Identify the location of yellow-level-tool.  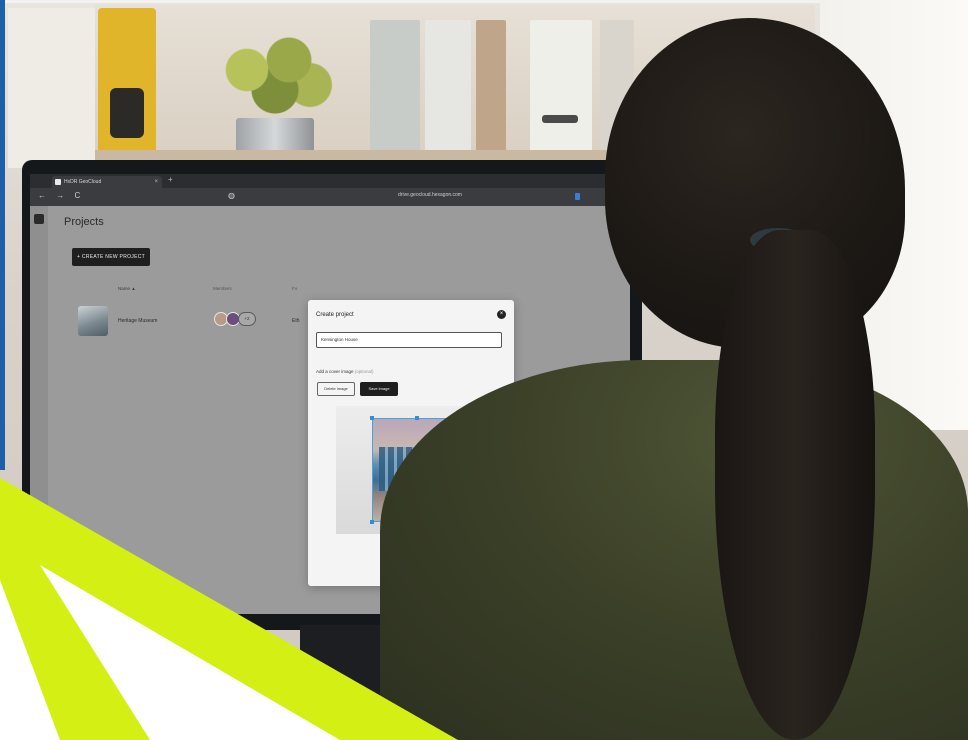
(127, 83).